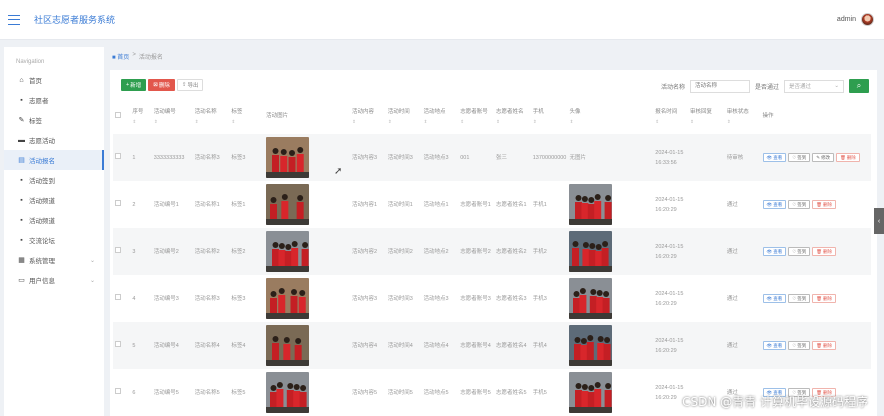 The height and width of the screenshot is (416, 884). Describe the element at coordinates (54, 160) in the screenshot. I see `sidebar-item: ▤ 活动报名` at that location.